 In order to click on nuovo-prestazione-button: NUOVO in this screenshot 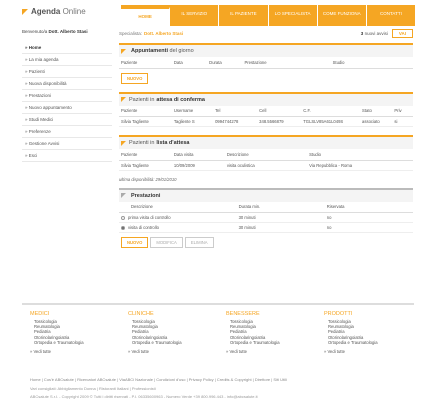, I will do `click(135, 242)`.